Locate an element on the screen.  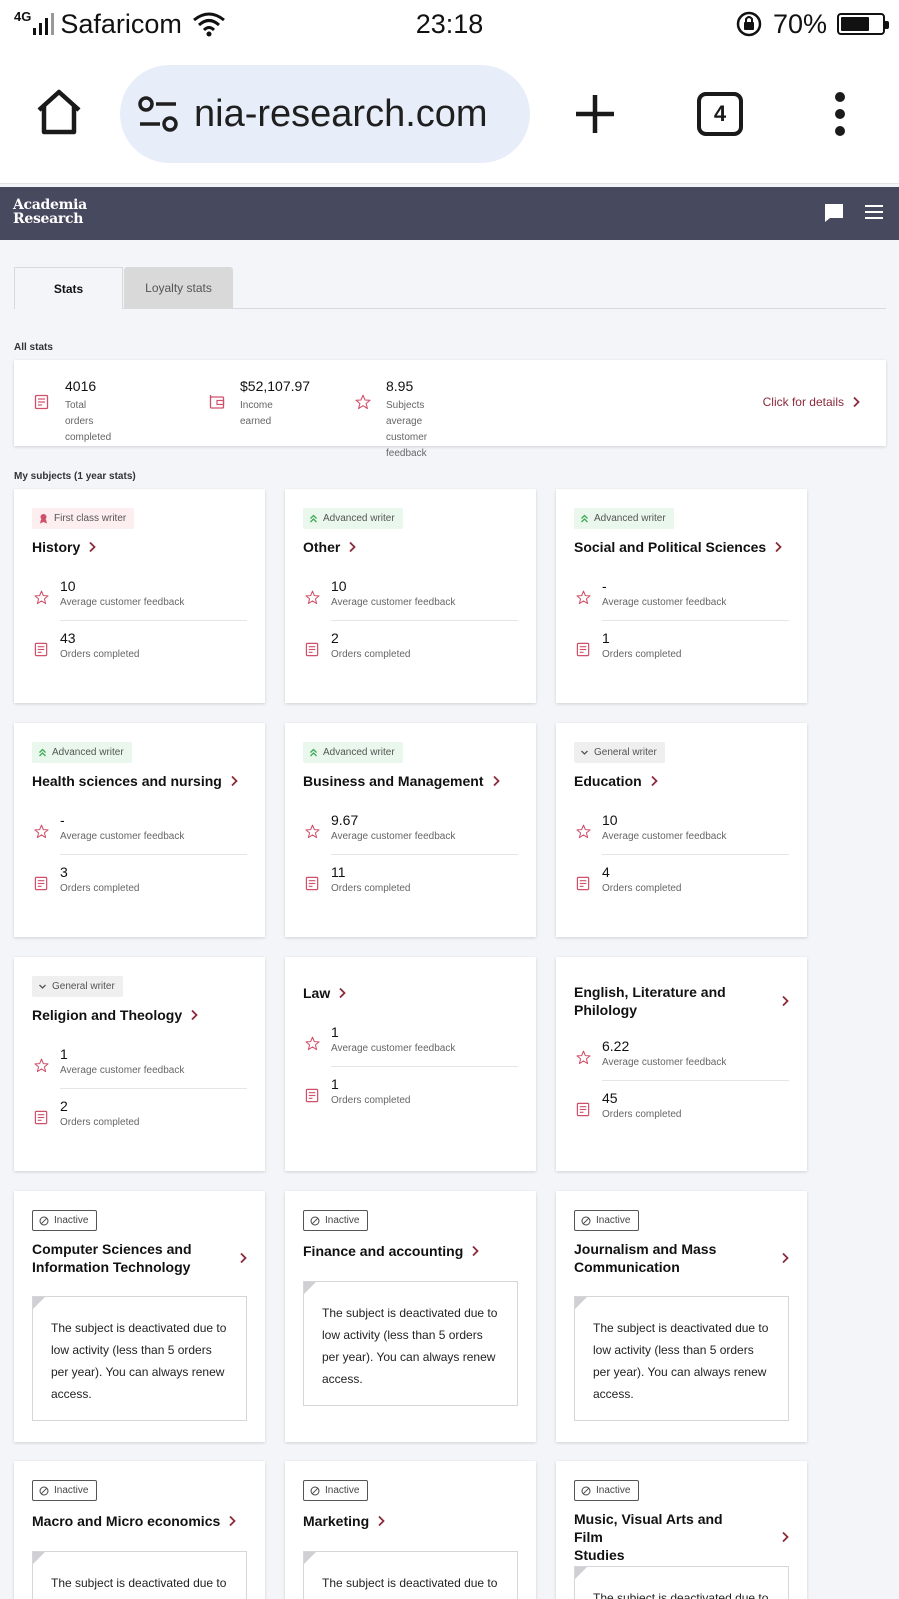
chat-icon is located at coordinates (834, 213).